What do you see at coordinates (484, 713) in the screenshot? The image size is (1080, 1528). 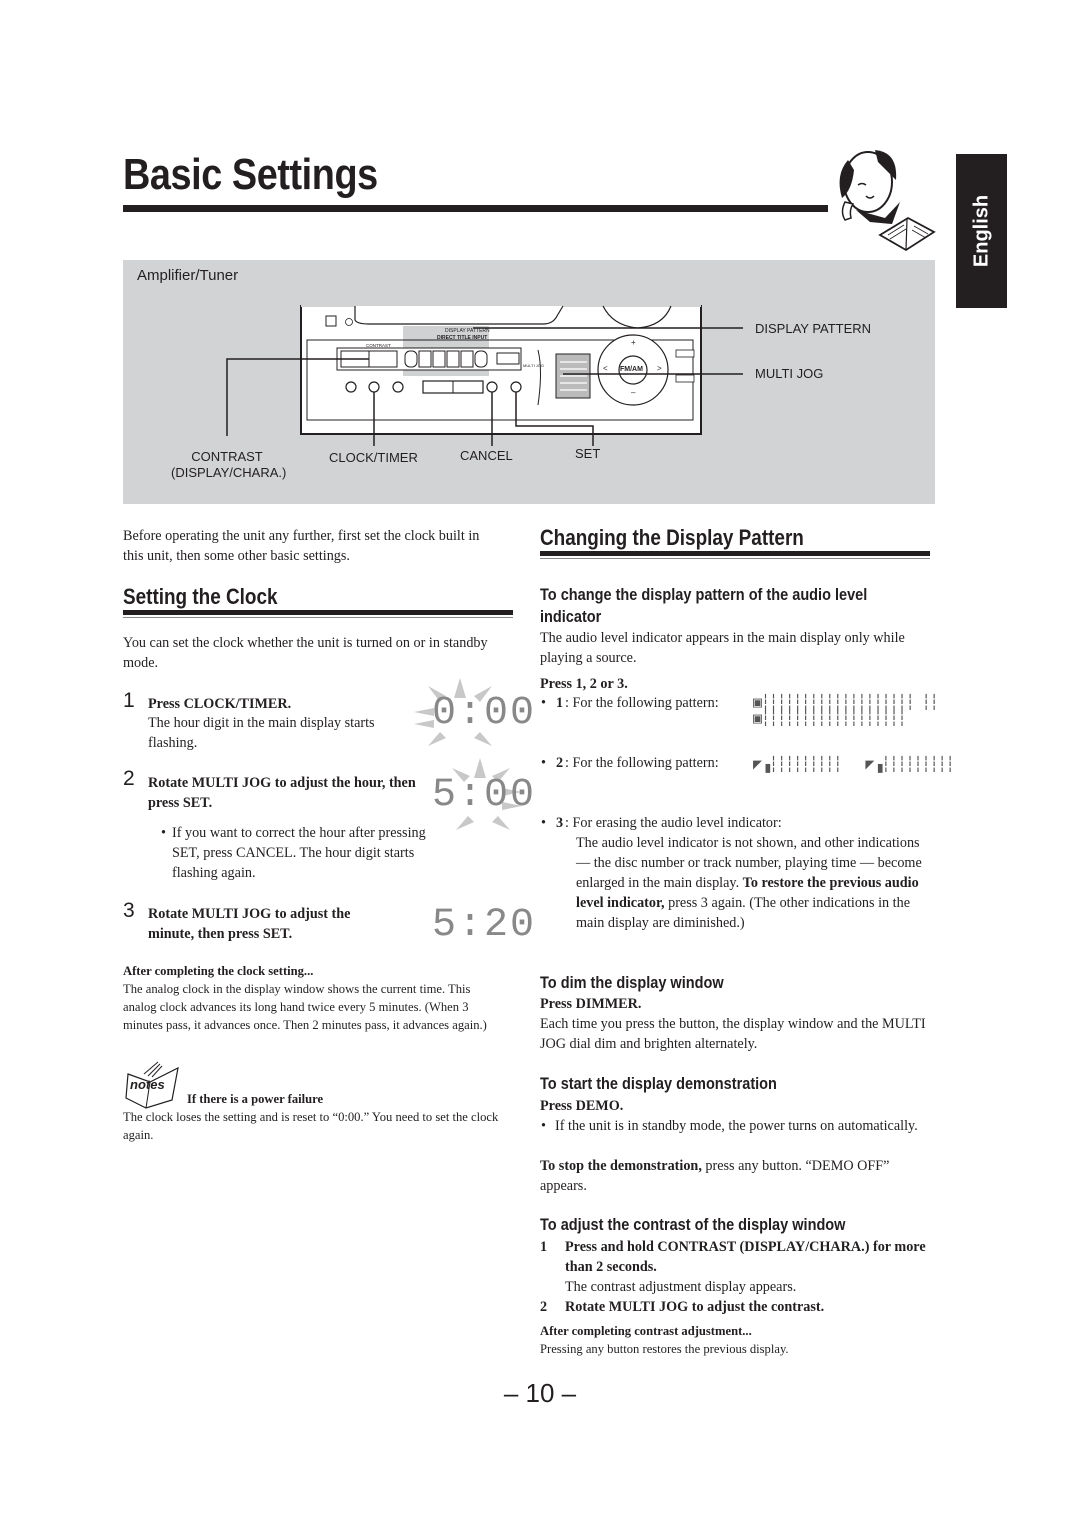 I see `lcd-display-step-1: 0:00` at bounding box center [484, 713].